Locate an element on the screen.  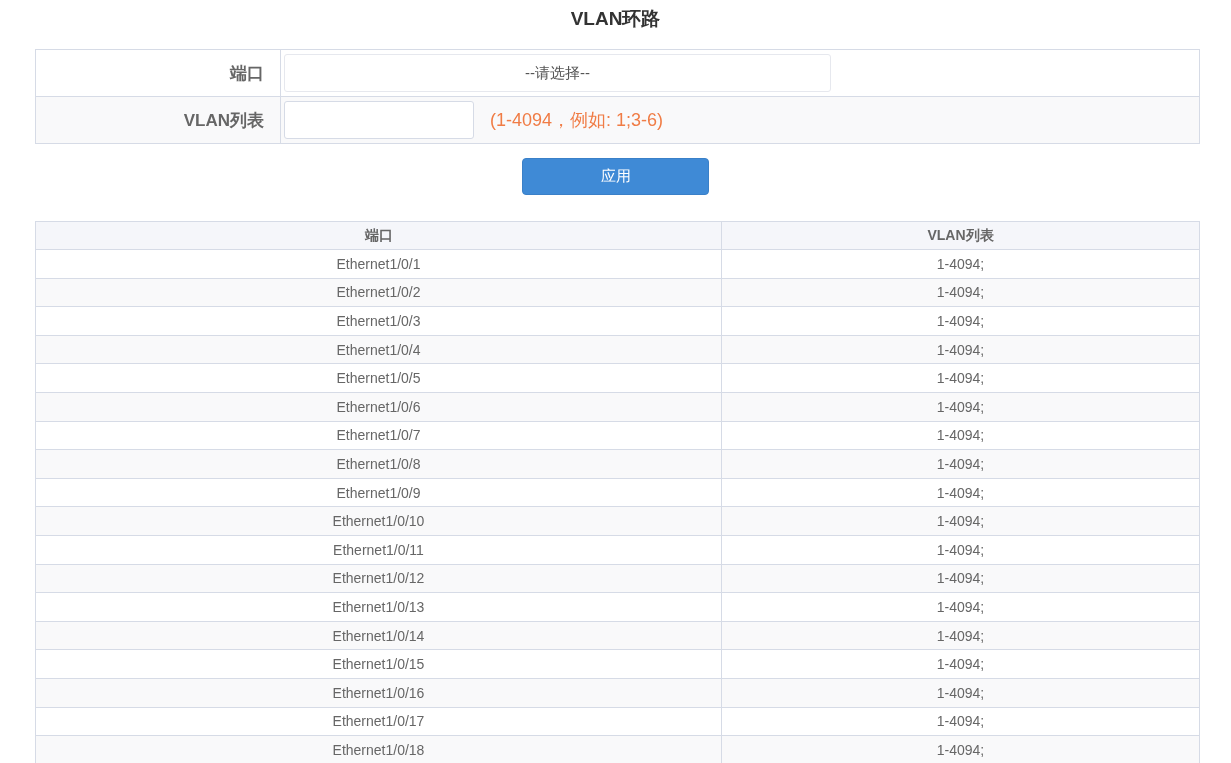
apply-button: 应用 is located at coordinates (615, 176).